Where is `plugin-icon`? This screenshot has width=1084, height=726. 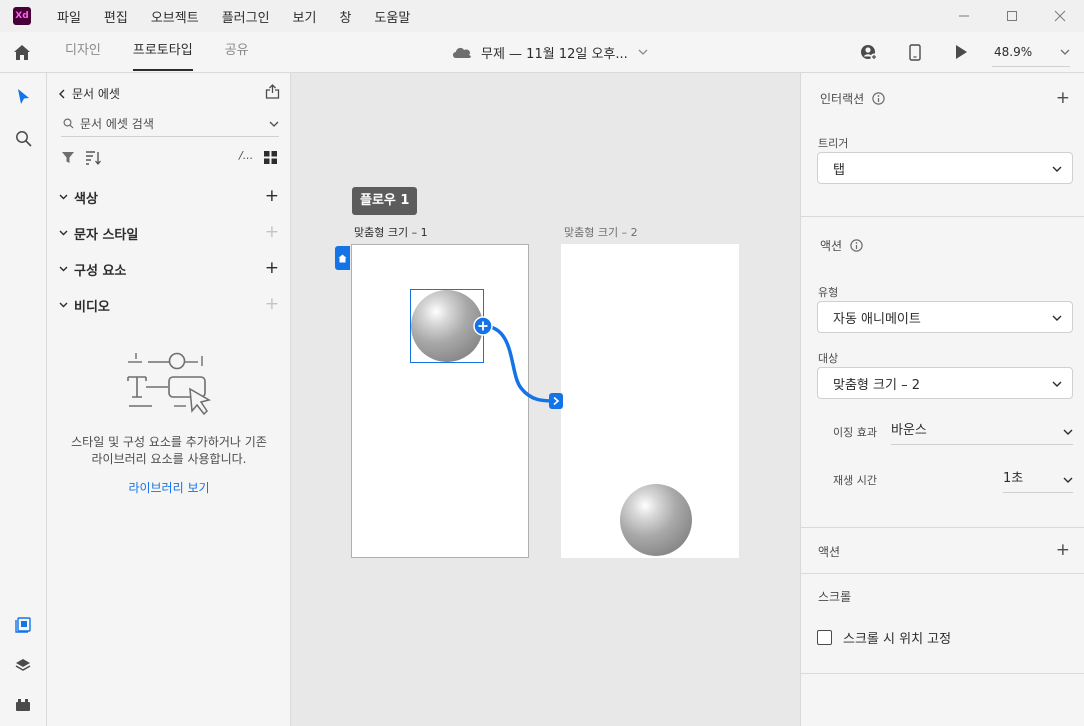
plugin-icon is located at coordinates (23, 705).